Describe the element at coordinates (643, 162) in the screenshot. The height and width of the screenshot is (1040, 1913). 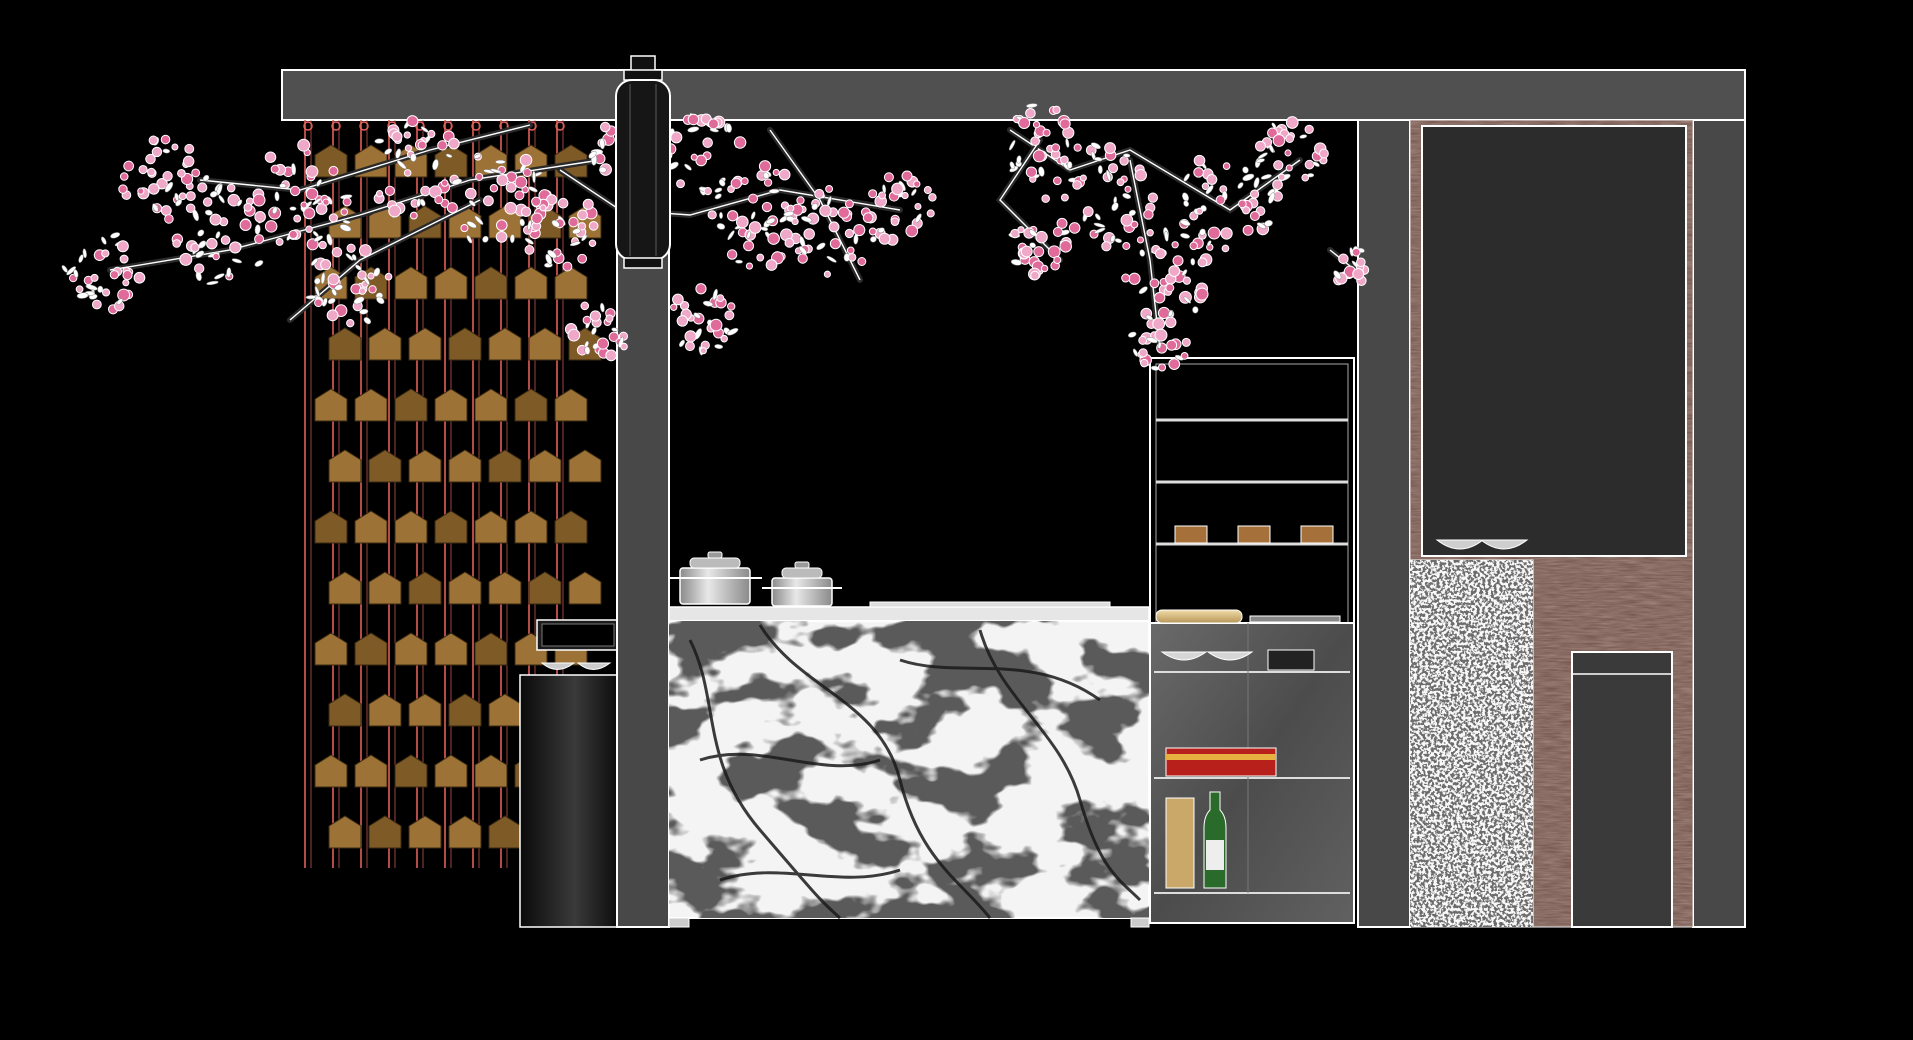
I see `hanging-lantern` at that location.